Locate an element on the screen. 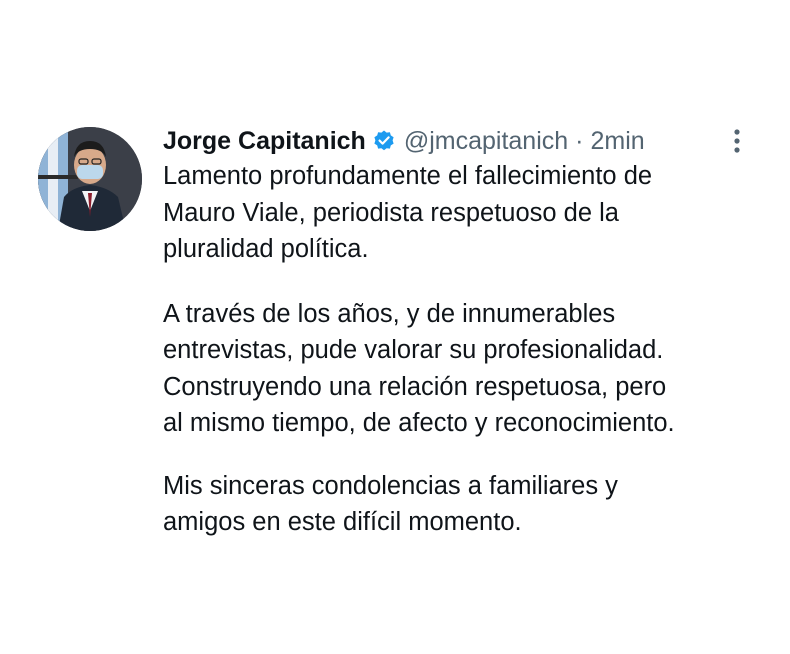 This screenshot has width=790, height=654. tweet-line: A través de los años, y de innumerables is located at coordinates (389, 313).